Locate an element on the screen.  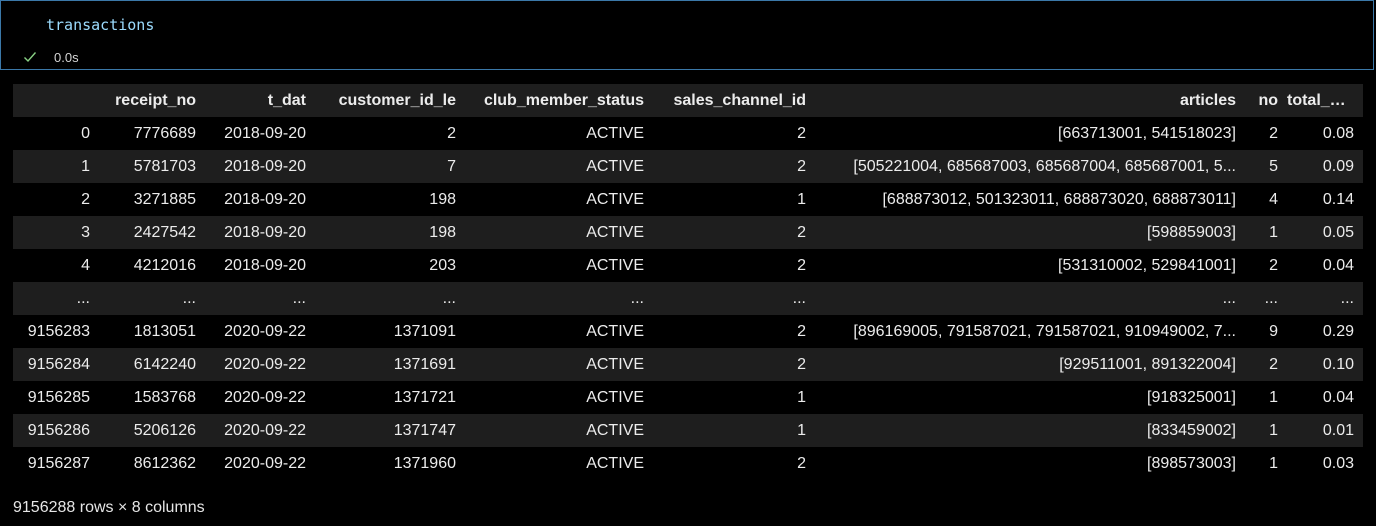
table-cell: [918325001] is located at coordinates (1030, 397).